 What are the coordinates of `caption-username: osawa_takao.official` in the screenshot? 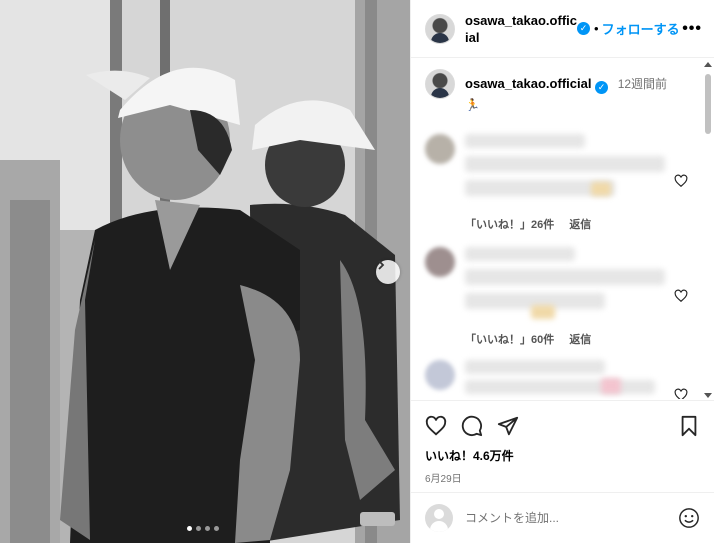 It's located at (528, 83).